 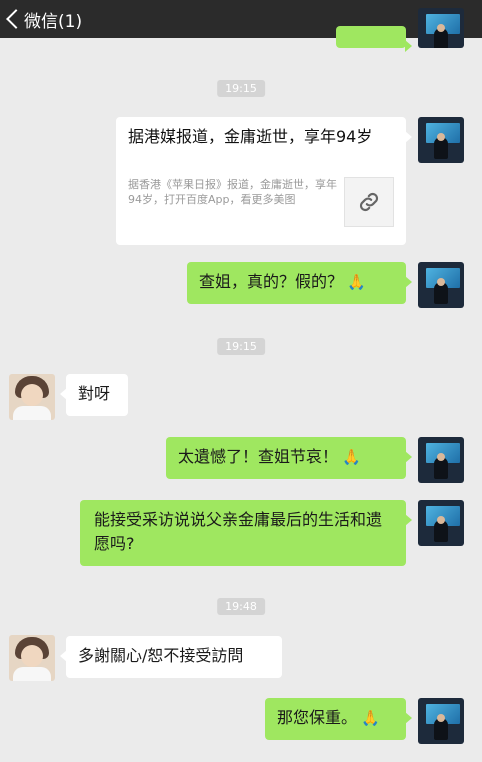 I want to click on chevron-left-icon, so click(x=13, y=19).